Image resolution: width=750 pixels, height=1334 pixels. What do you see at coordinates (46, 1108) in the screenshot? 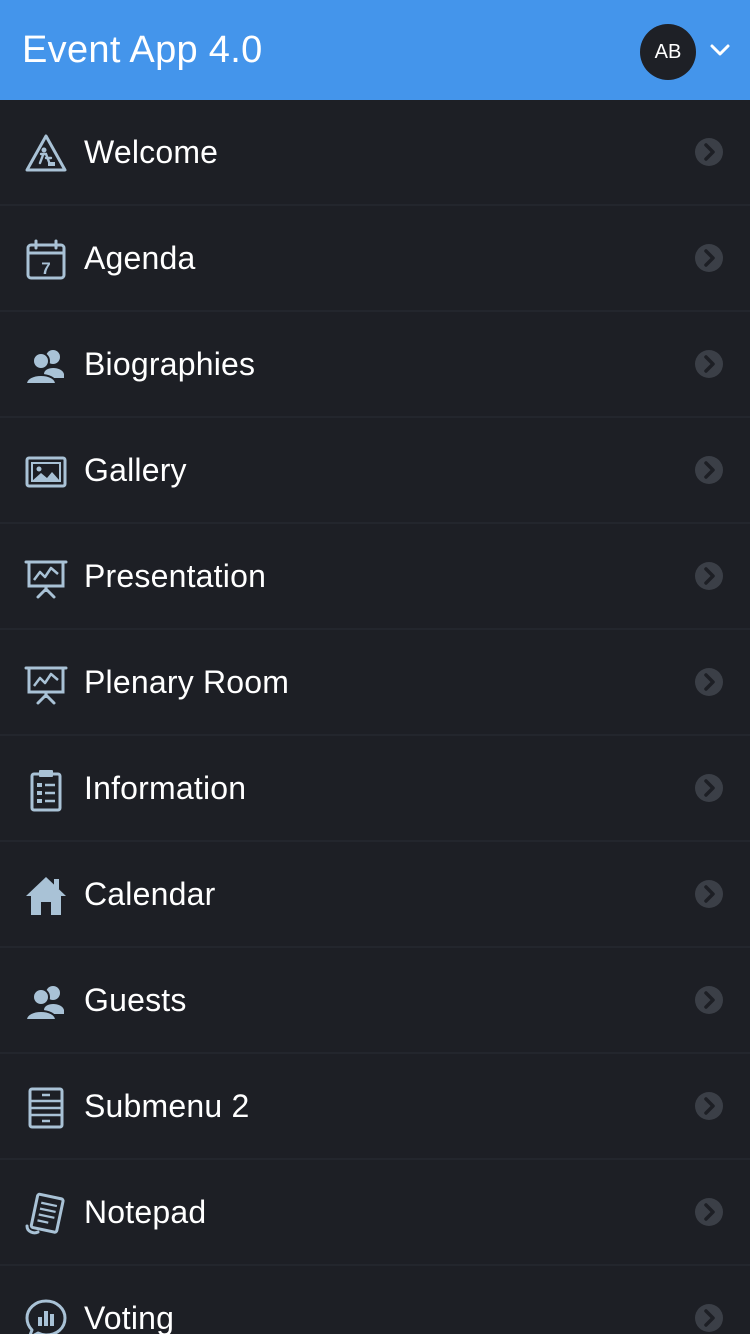
I see `cabinet-icon` at bounding box center [46, 1108].